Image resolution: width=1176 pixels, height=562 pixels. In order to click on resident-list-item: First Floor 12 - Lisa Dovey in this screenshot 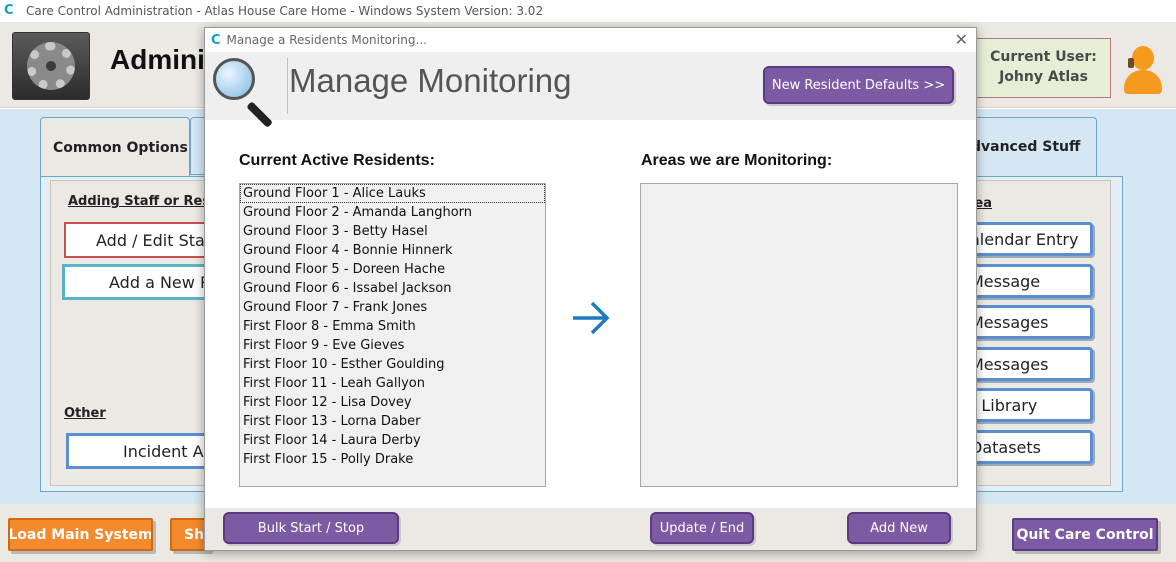, I will do `click(392, 402)`.